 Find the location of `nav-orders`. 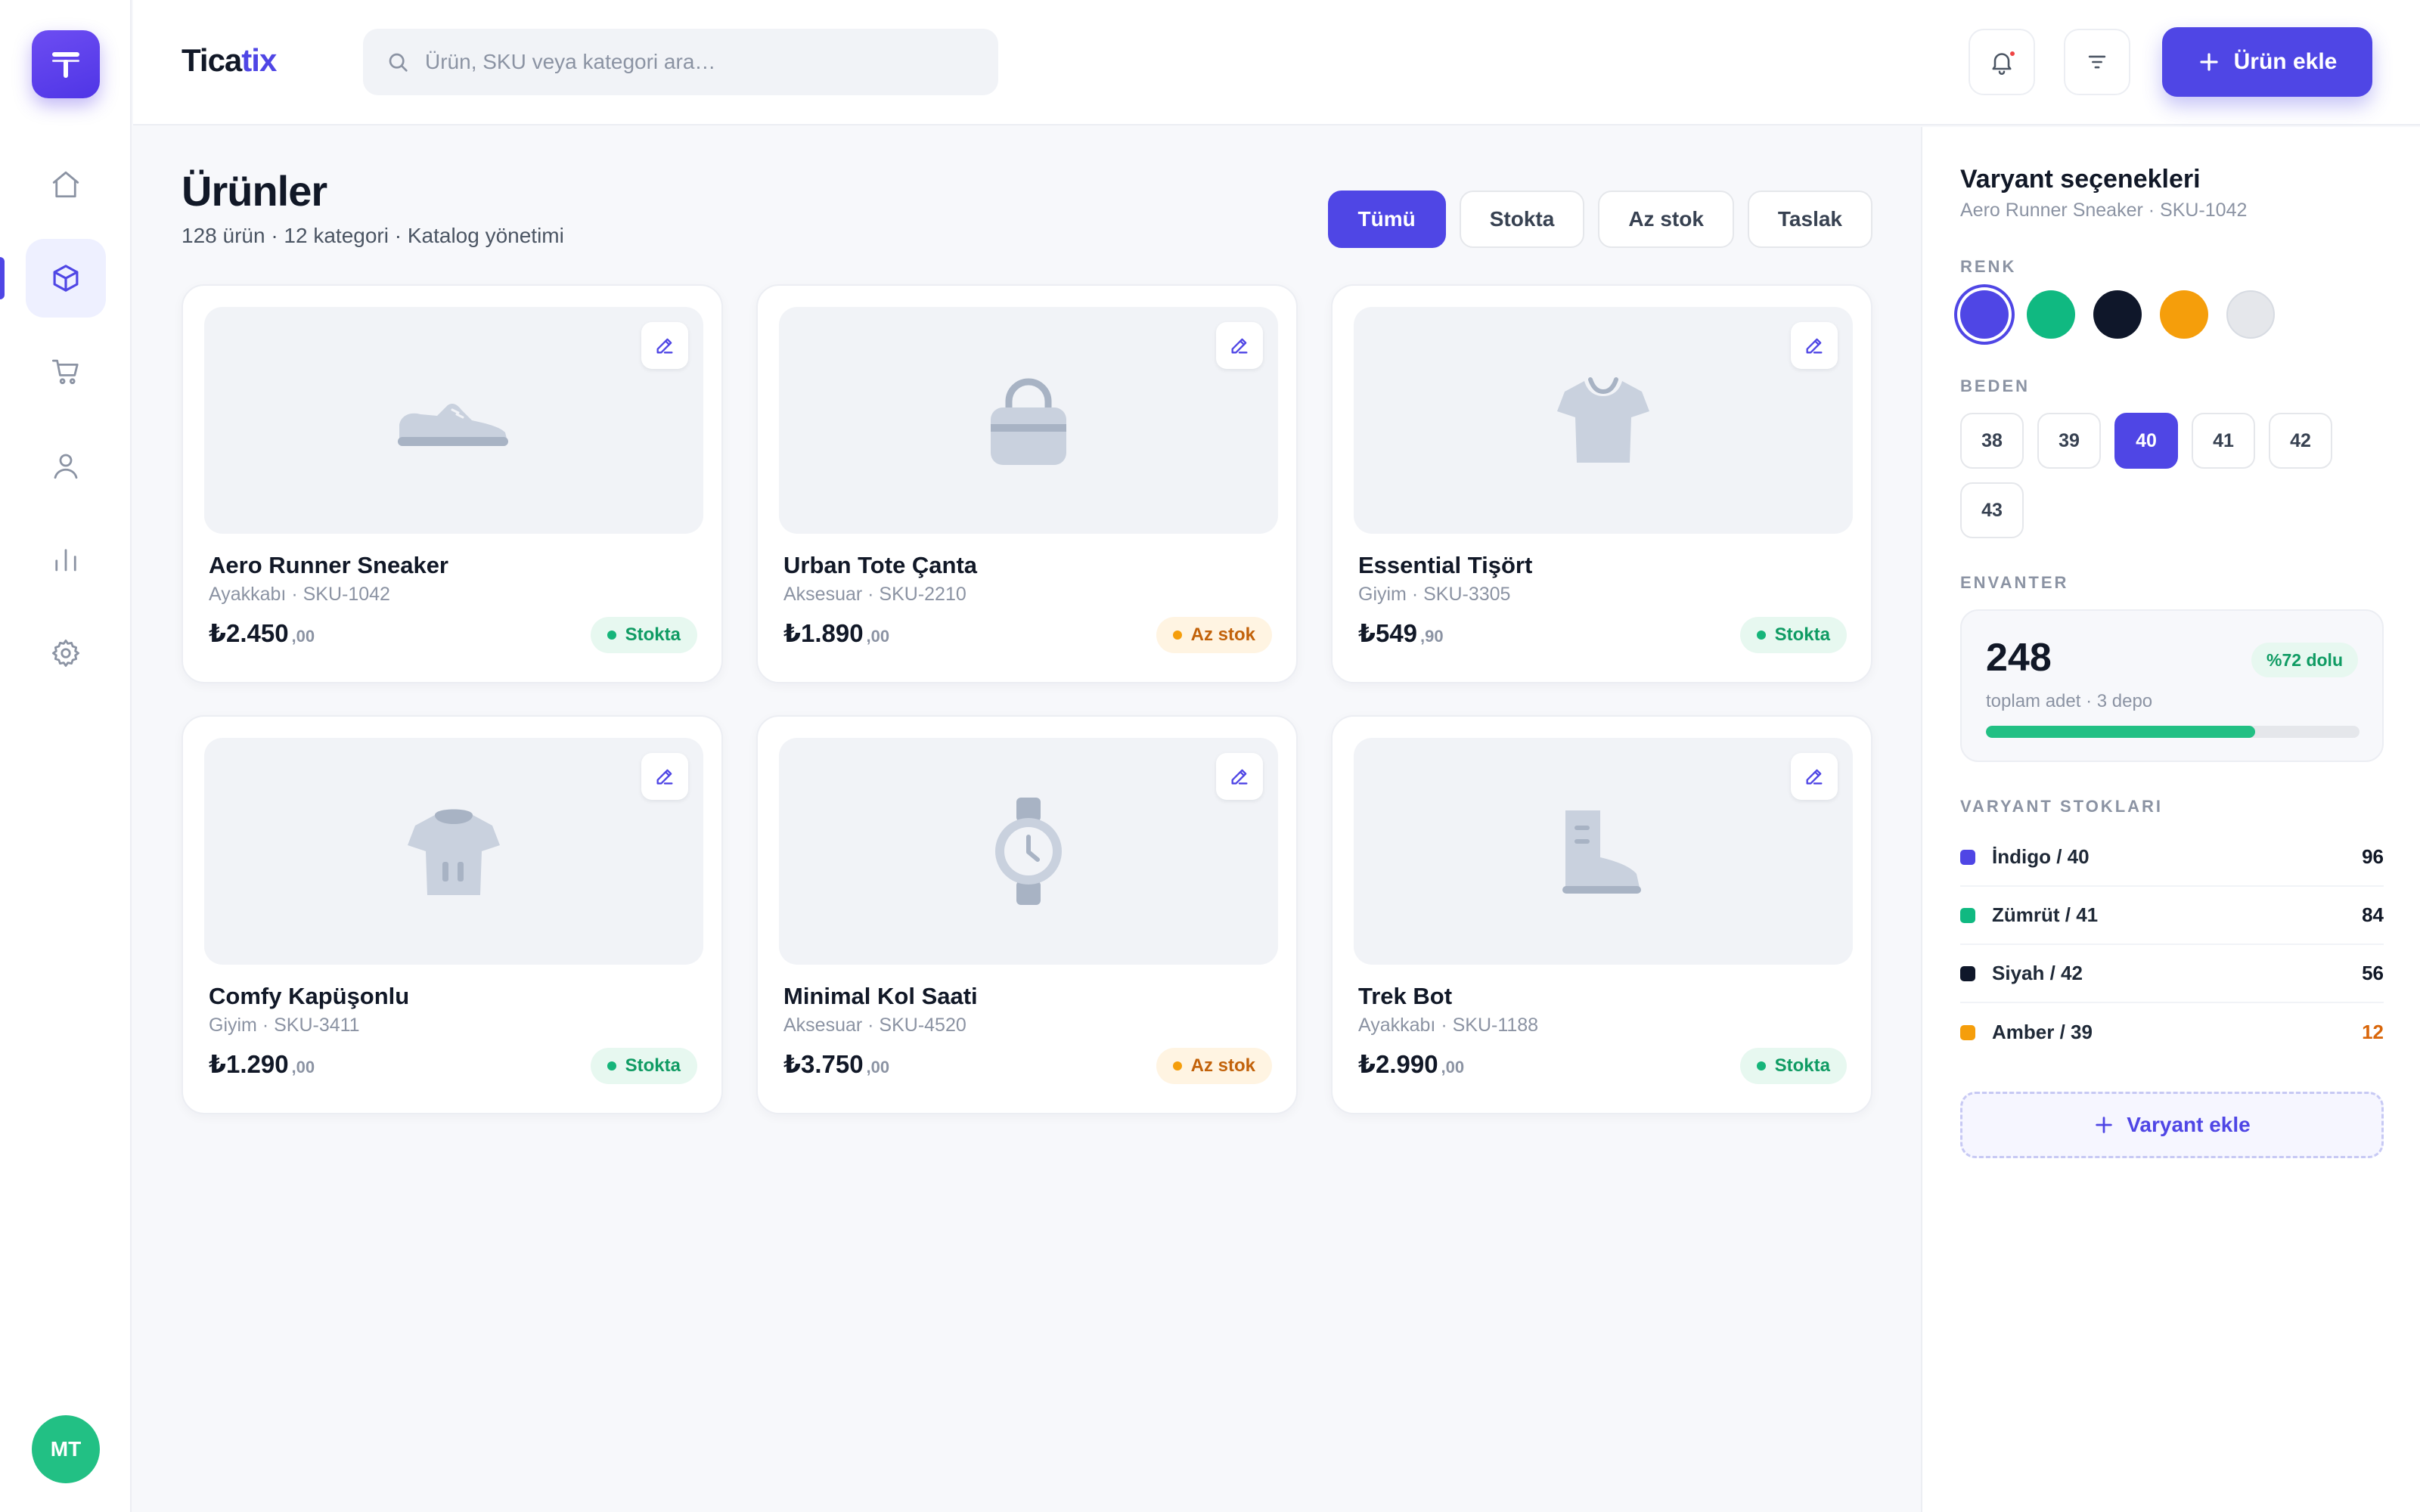

nav-orders is located at coordinates (66, 372).